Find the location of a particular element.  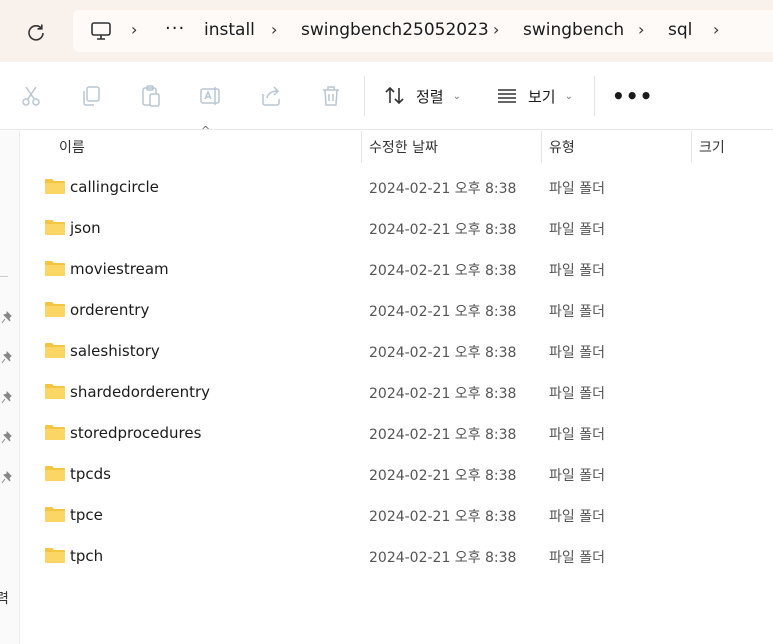

list-item: orderentry 2024-02-21 오후 8:38 파일 폴더 is located at coordinates (396, 310).